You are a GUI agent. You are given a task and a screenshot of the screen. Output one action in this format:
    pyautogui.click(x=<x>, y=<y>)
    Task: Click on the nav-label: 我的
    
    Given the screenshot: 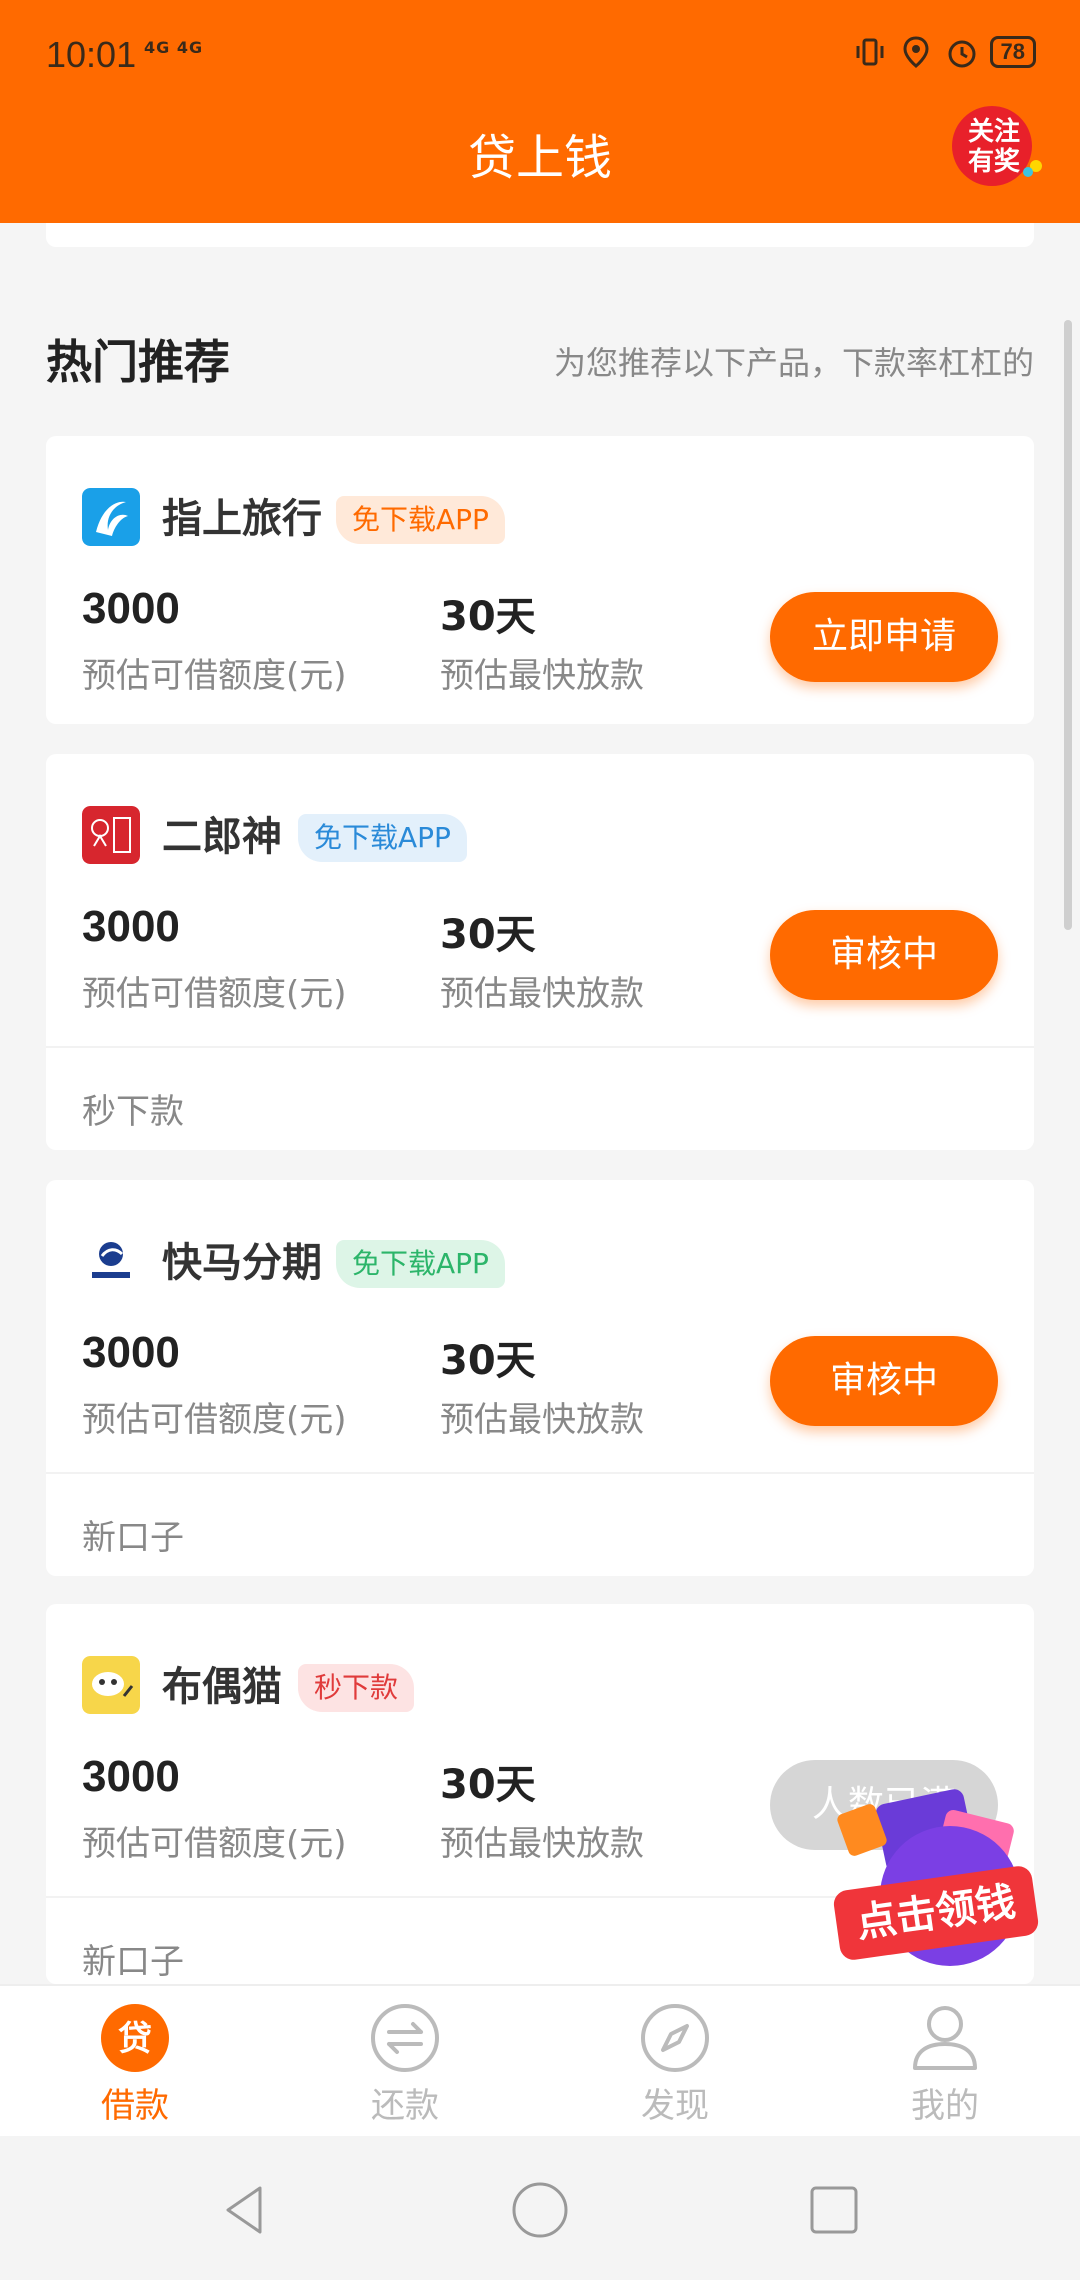 What is the action you would take?
    pyautogui.click(x=945, y=2106)
    